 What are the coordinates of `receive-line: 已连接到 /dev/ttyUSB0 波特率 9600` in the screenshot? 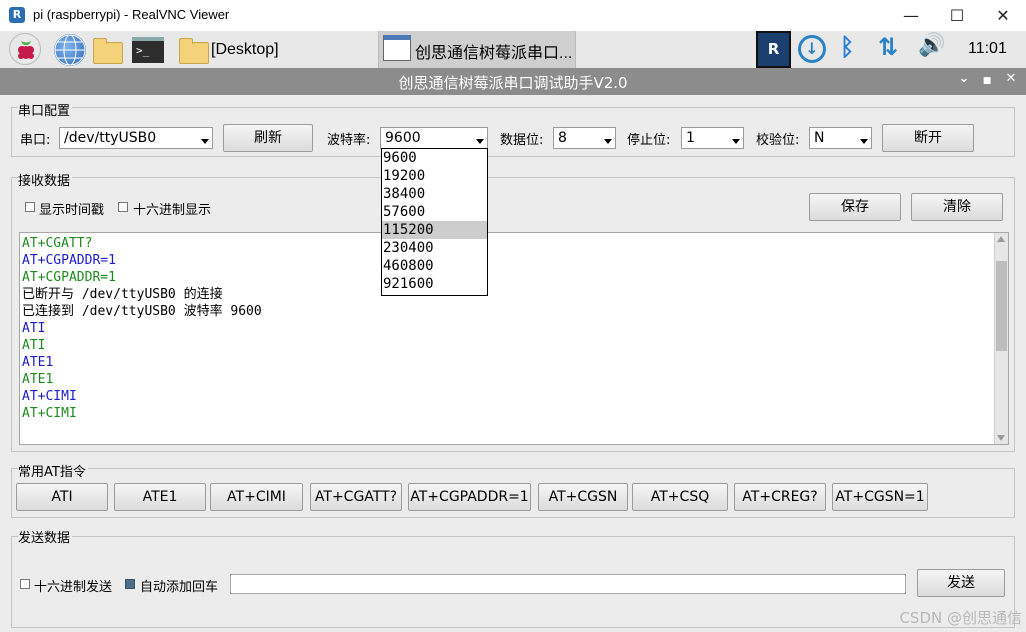 It's located at (142, 311).